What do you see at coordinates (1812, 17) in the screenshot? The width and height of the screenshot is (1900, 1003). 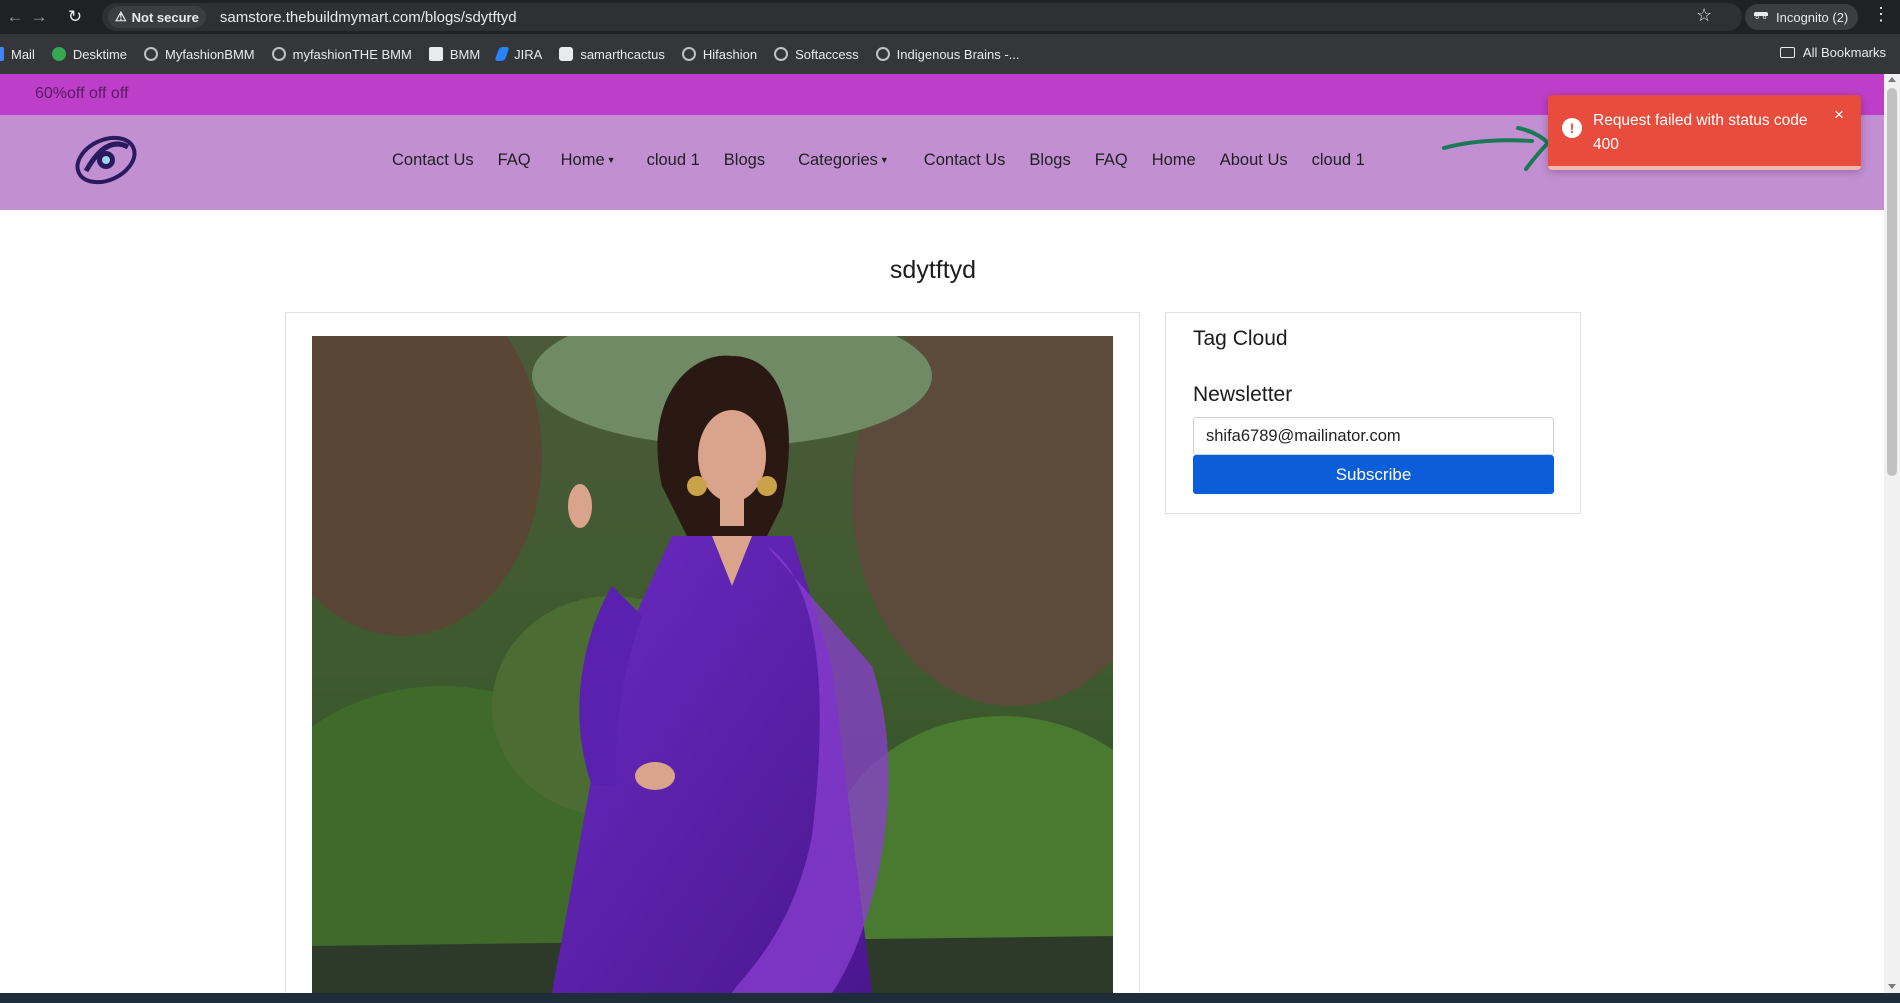 I see `incognito-label: Incognito (2)` at bounding box center [1812, 17].